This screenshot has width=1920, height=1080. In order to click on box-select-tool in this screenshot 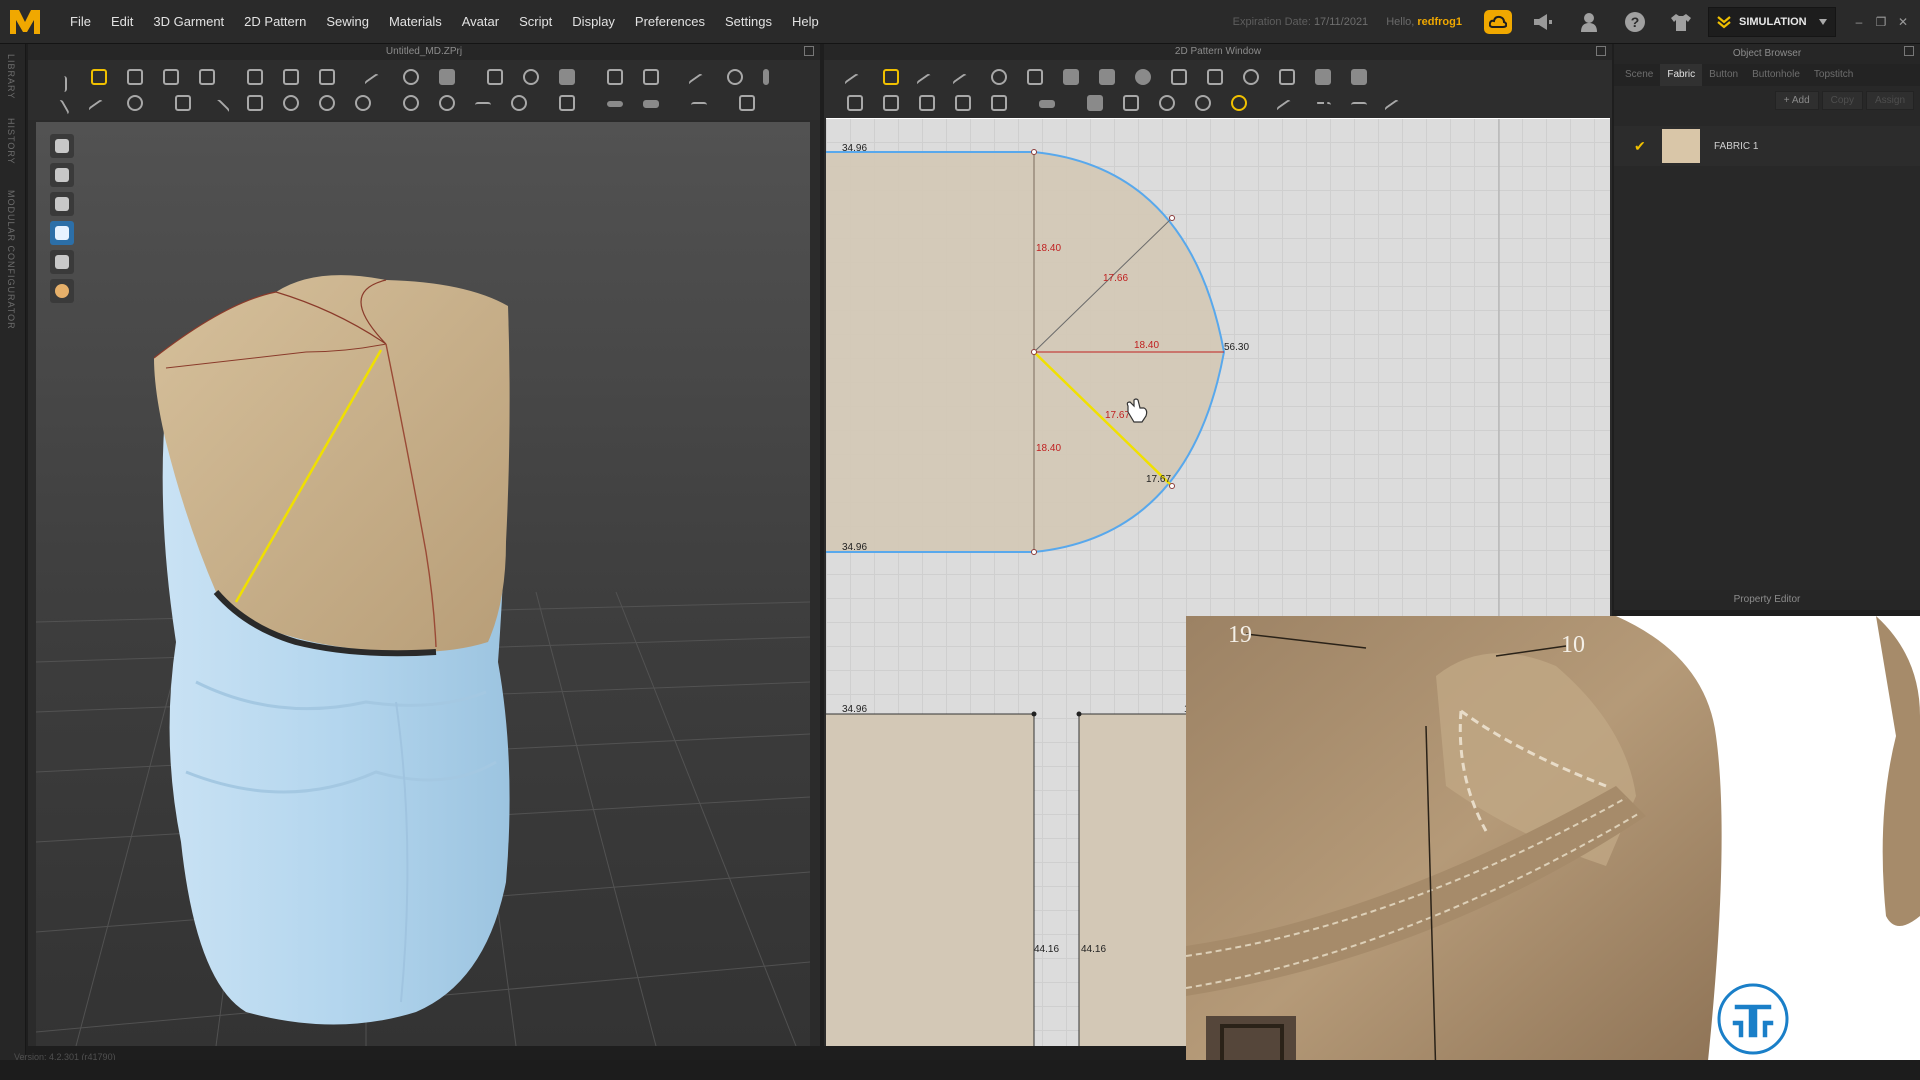, I will do `click(171, 77)`.